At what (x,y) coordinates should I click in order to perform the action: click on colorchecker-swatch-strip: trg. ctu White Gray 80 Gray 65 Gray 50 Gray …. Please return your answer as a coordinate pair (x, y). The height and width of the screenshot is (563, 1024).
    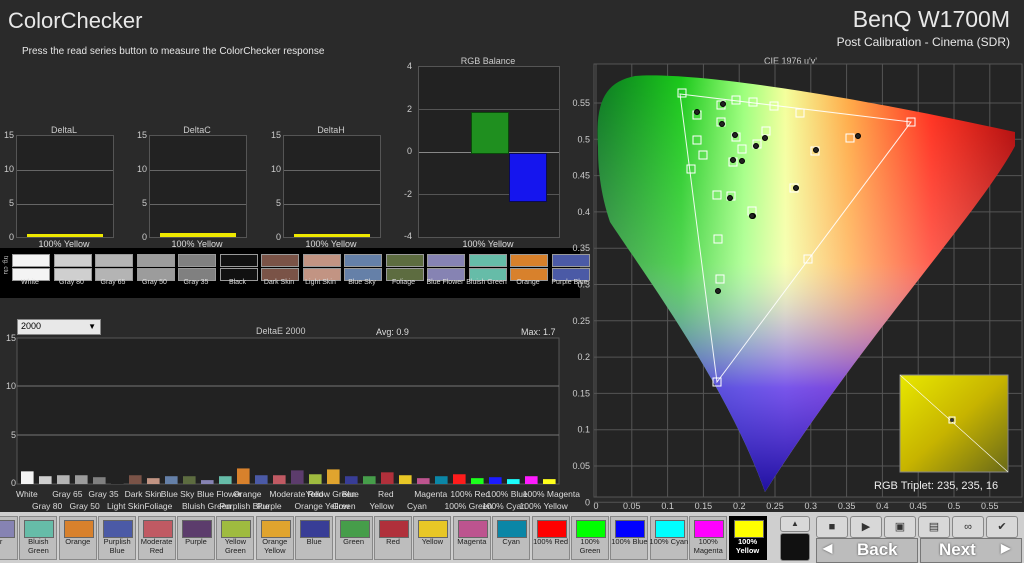
    Looking at the image, I should click on (295, 273).